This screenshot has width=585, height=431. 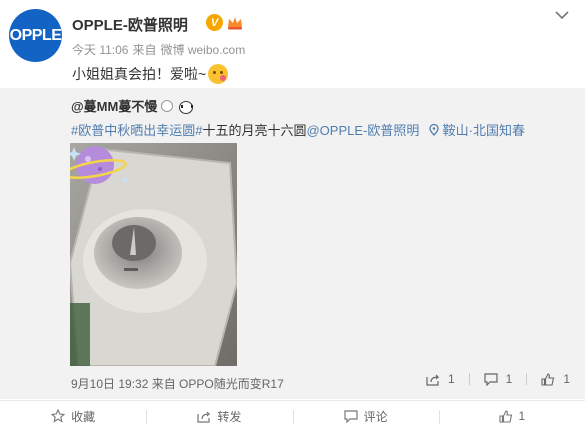 I want to click on favorite-label: 收藏, so click(x=83, y=416).